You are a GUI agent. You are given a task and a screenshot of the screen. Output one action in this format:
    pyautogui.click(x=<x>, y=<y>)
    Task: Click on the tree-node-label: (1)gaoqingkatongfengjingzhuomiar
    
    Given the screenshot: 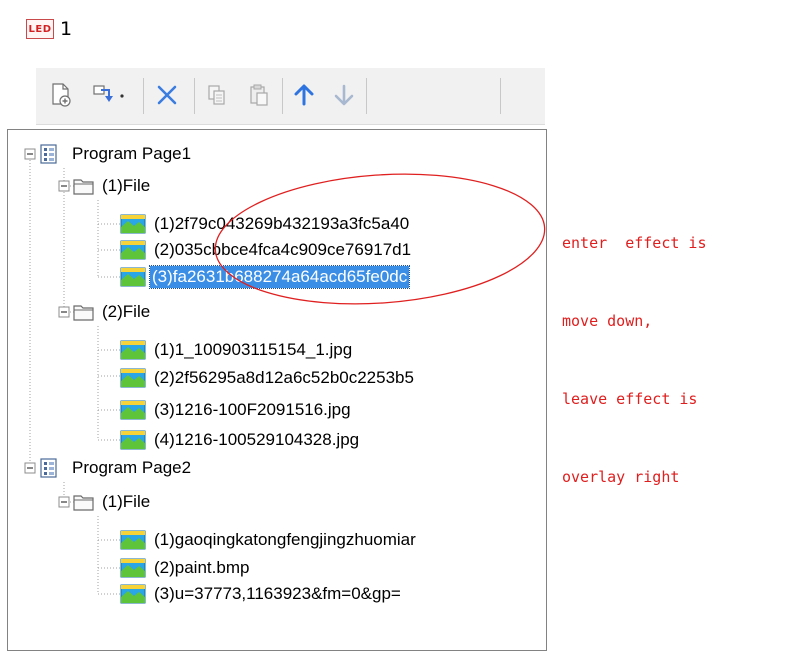 What is the action you would take?
    pyautogui.click(x=285, y=539)
    